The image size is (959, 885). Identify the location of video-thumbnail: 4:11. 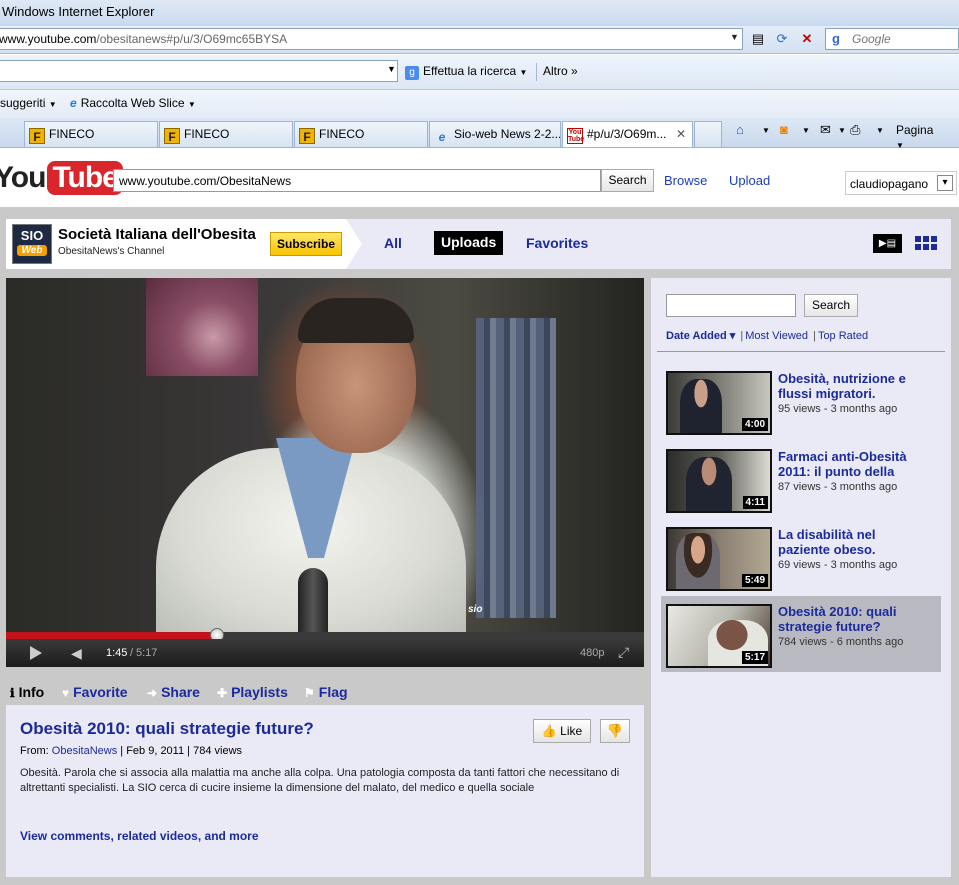
(719, 481).